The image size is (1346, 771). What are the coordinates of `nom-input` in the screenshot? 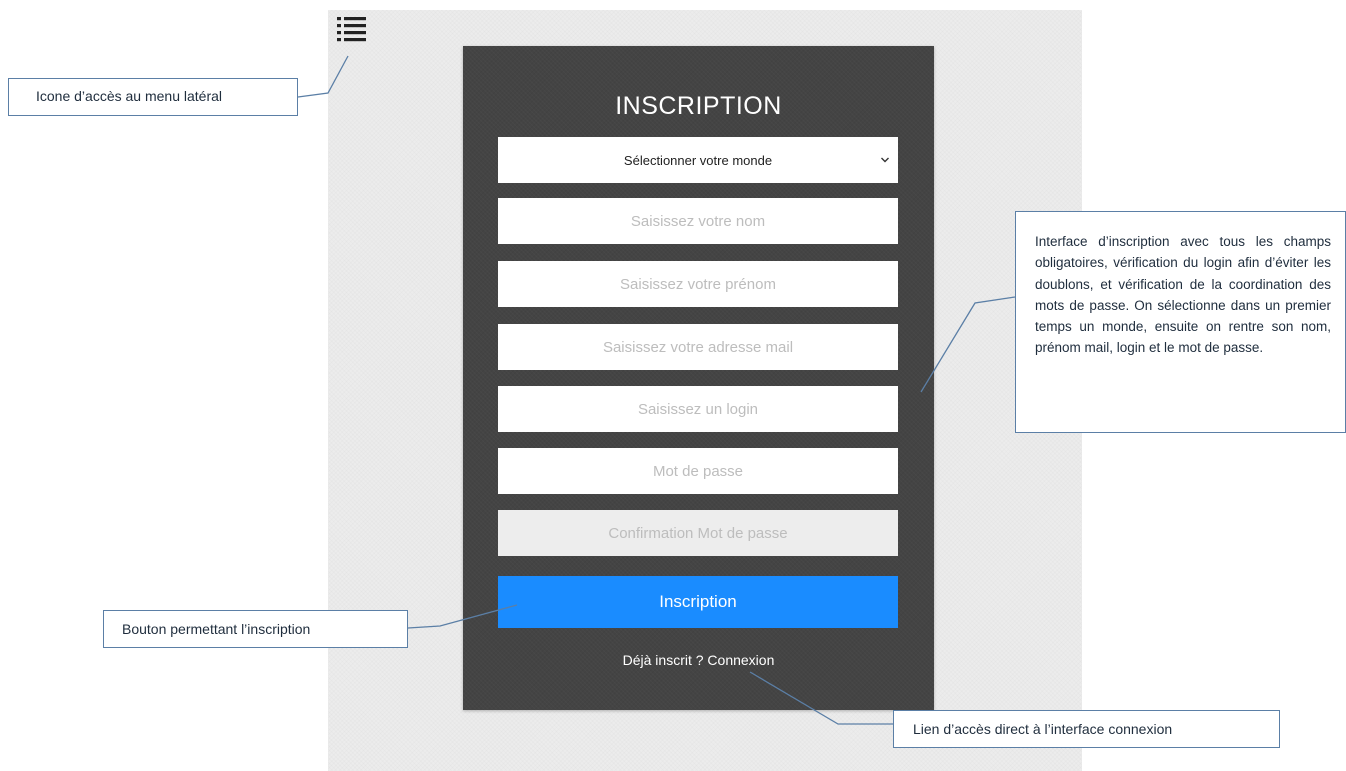 It's located at (698, 221).